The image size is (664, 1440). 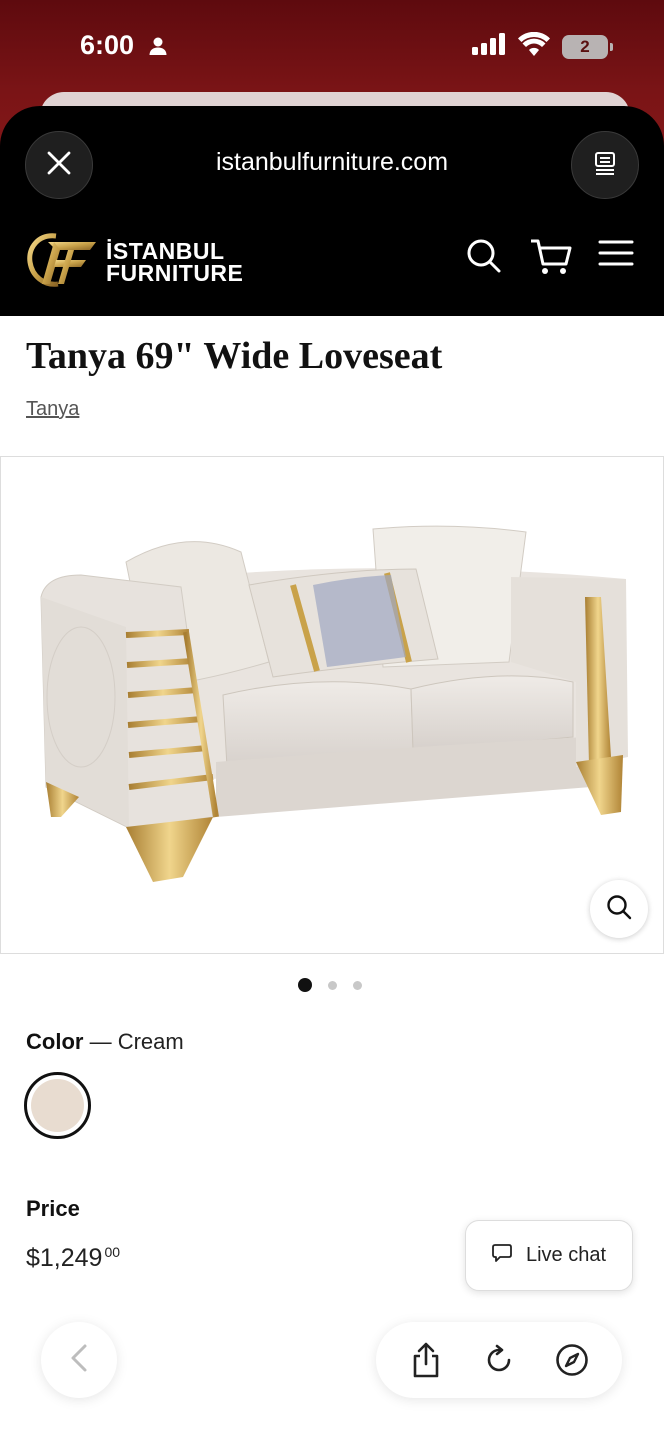 I want to click on zoom-button, so click(x=619, y=909).